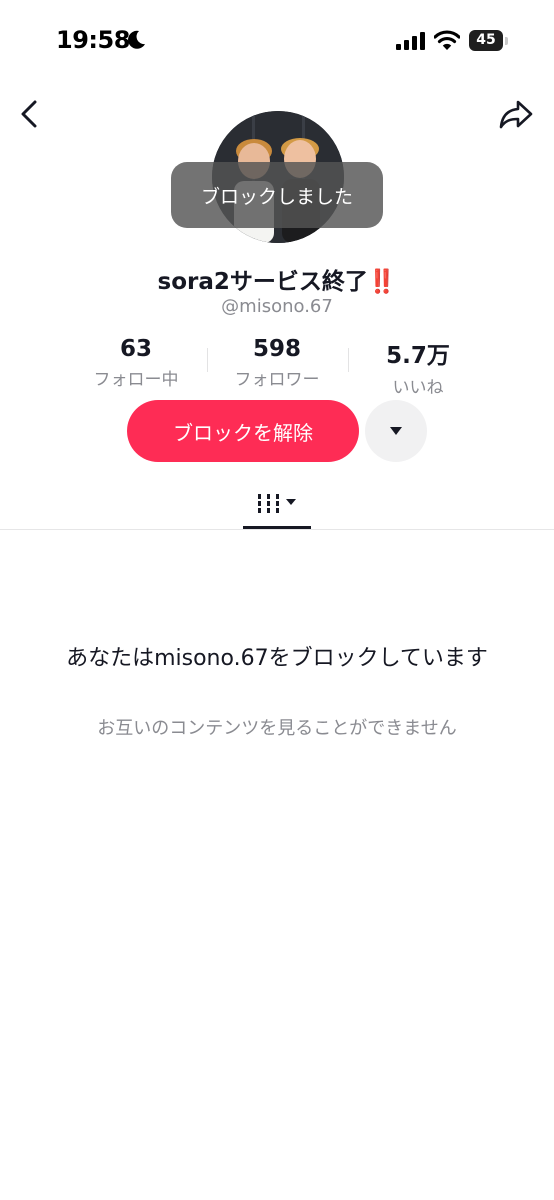 The height and width of the screenshot is (1200, 554). I want to click on stat-followers-count: 598, so click(276, 349).